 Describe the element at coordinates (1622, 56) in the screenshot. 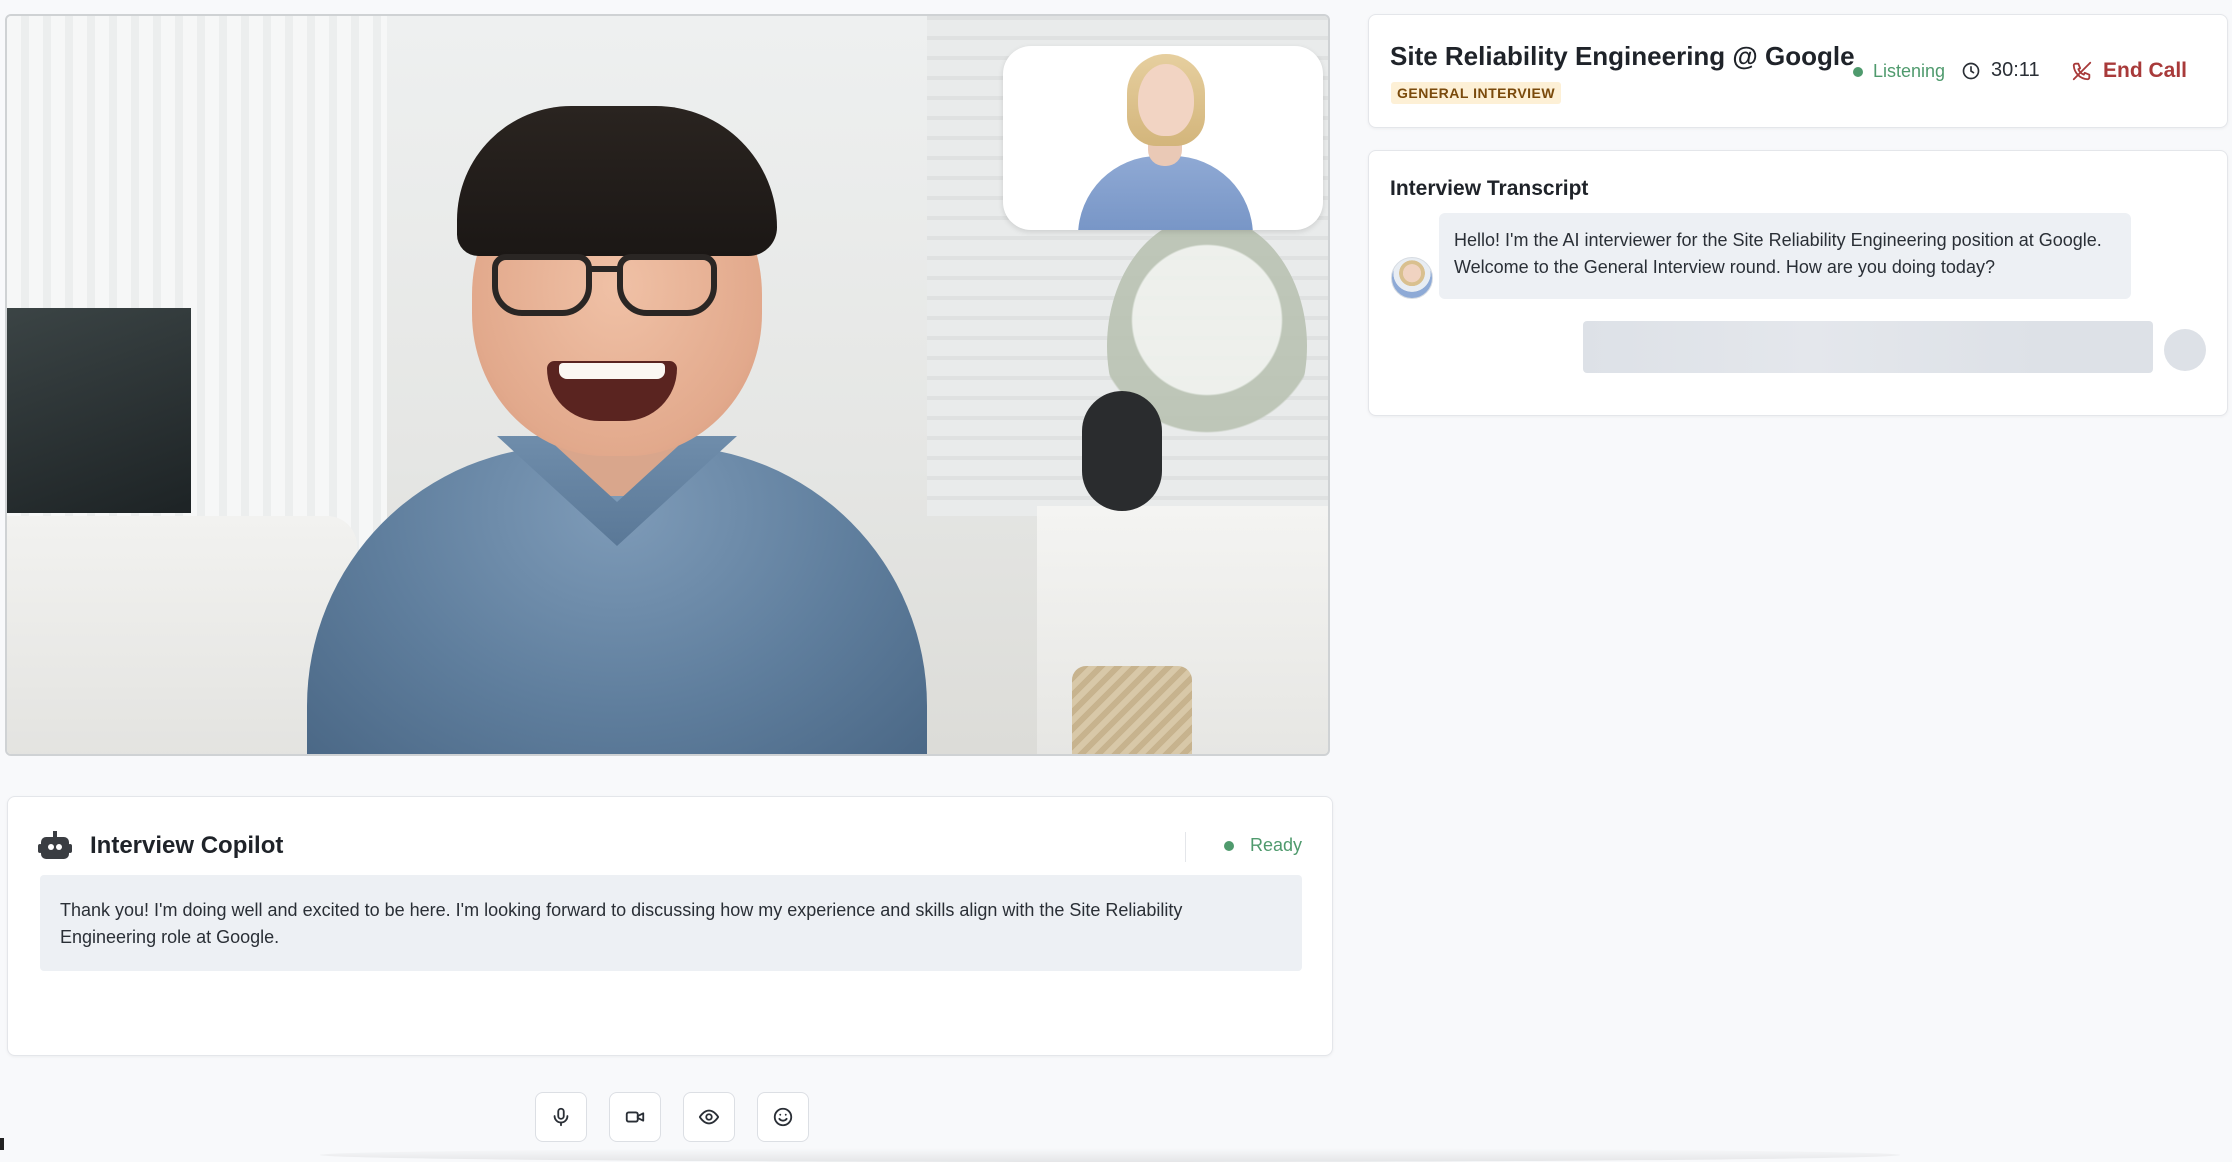

I see `job-title: Site Reliability Engineering @ Google` at that location.